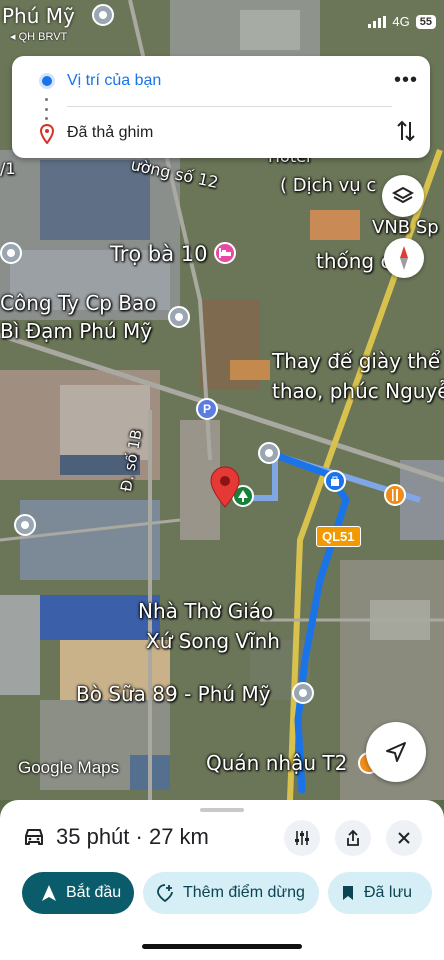 The height and width of the screenshot is (960, 444). Describe the element at coordinates (76, 331) in the screenshot. I see `map-label-cong-ty-2: Bì Đạm Phú Mỹ` at that location.